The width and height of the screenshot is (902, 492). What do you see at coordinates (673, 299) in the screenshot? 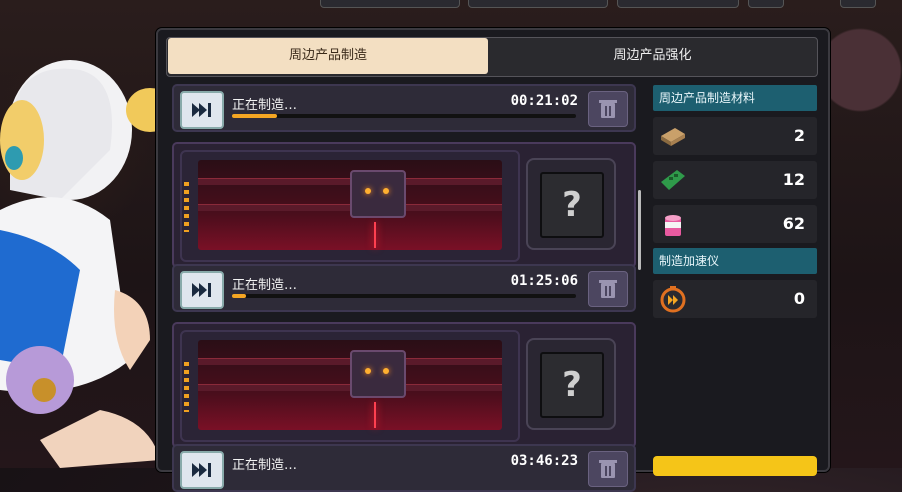
I see `speedup-icon` at bounding box center [673, 299].